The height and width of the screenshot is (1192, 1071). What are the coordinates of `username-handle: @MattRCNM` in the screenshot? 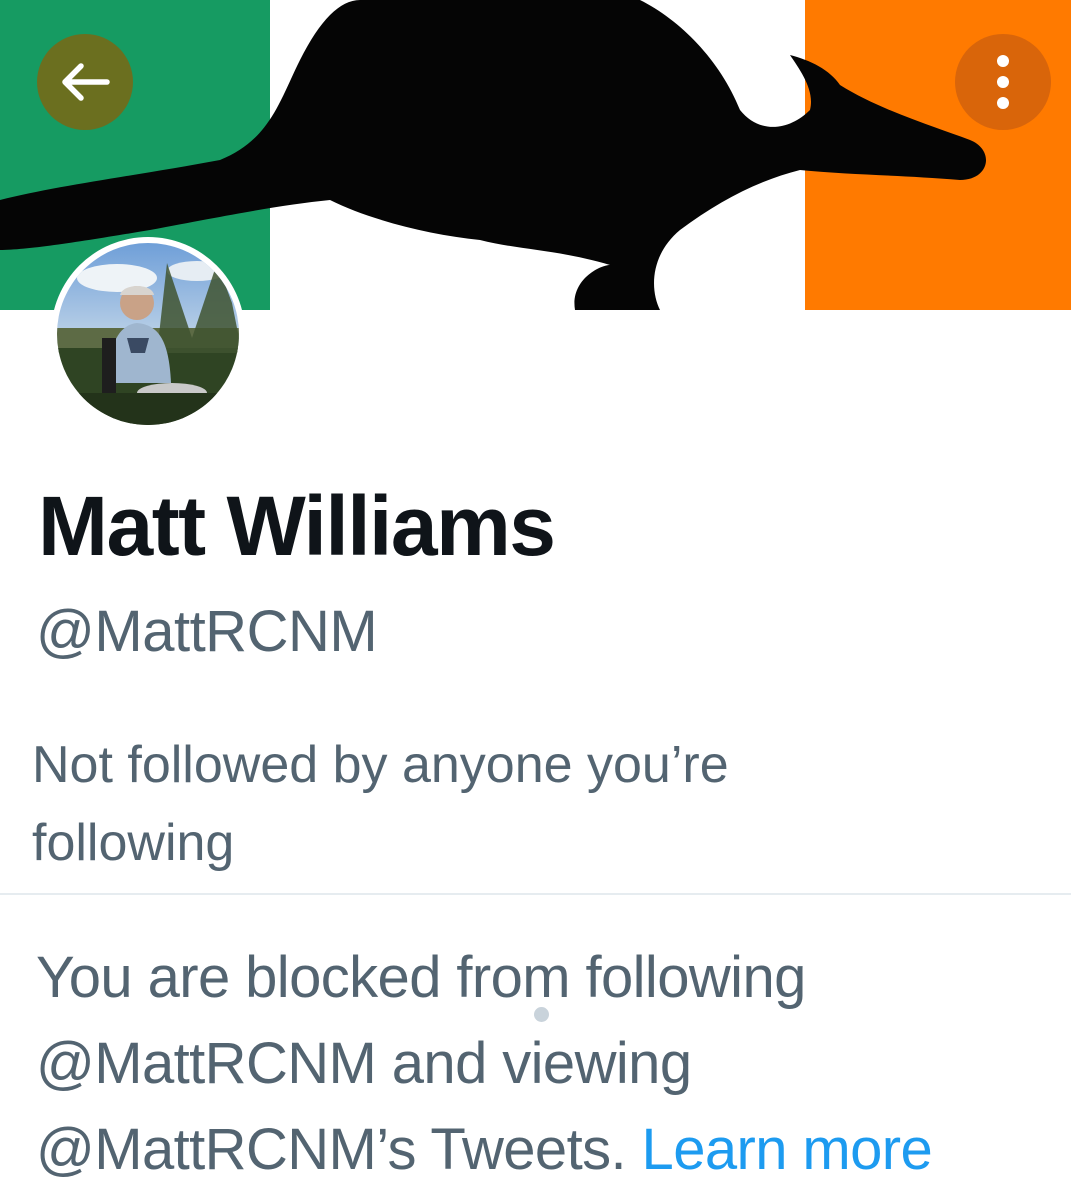 It's located at (207, 631).